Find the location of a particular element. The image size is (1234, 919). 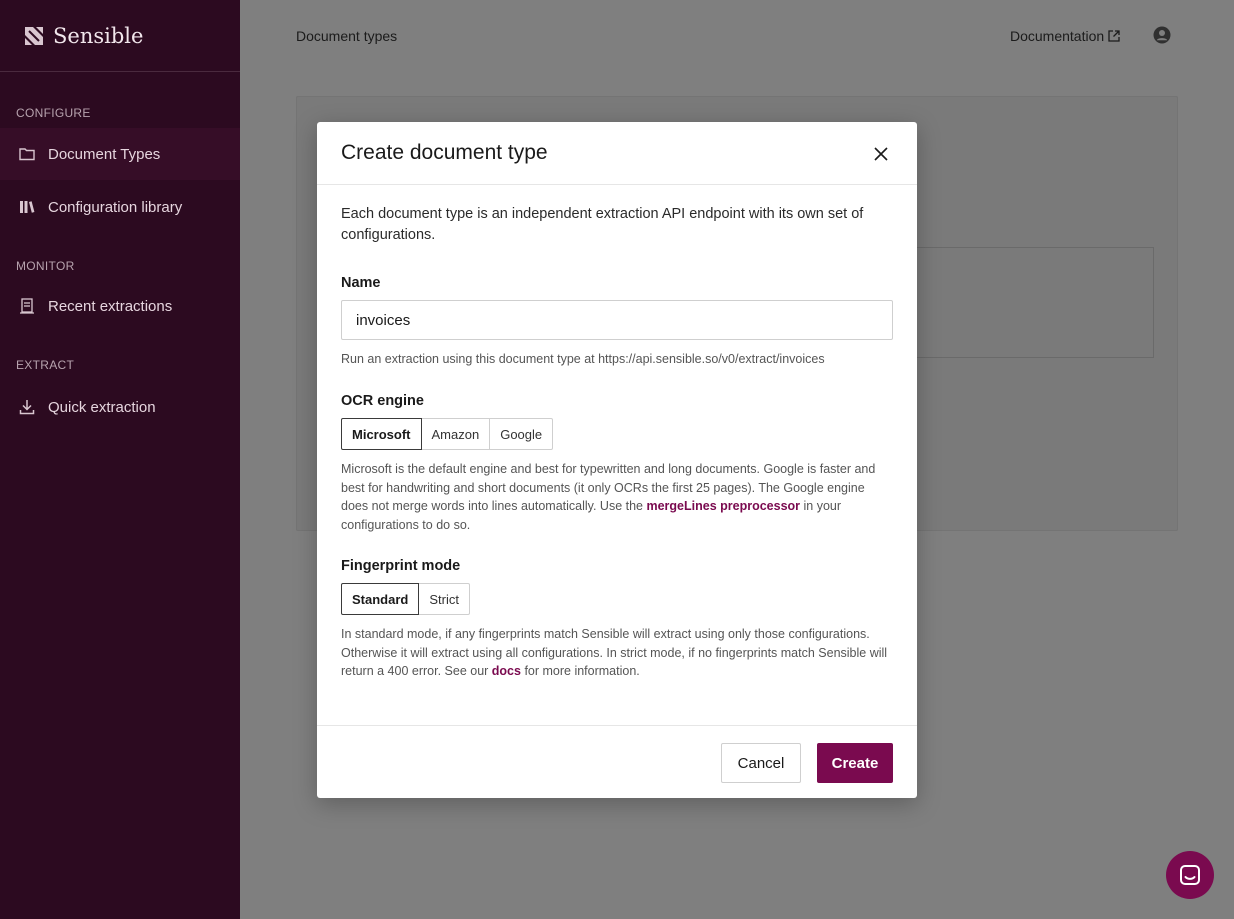

ocr-engine-selector: Microsoft Amazon Google is located at coordinates (447, 434).